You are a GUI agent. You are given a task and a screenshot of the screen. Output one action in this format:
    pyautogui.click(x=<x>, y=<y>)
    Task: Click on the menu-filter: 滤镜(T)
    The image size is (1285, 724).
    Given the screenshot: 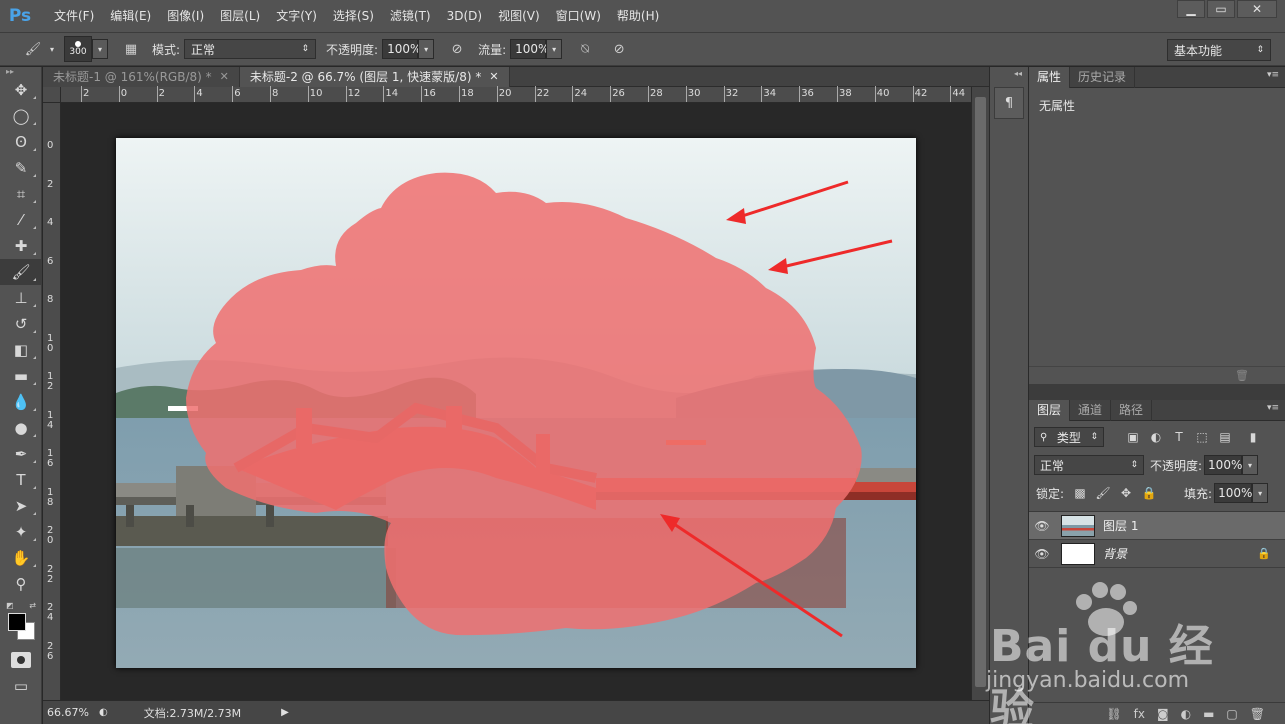 What is the action you would take?
    pyautogui.click(x=410, y=16)
    